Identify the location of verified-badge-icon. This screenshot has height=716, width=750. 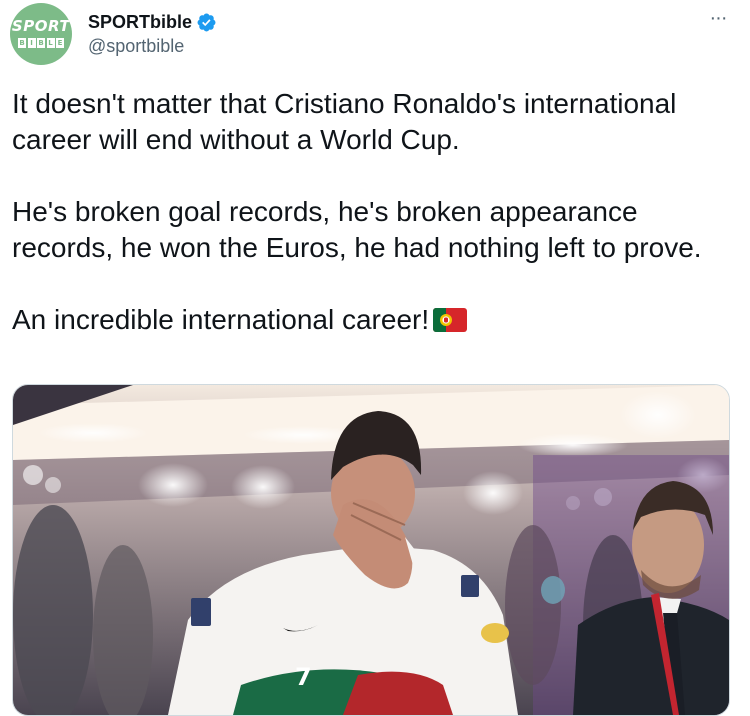
(206, 22).